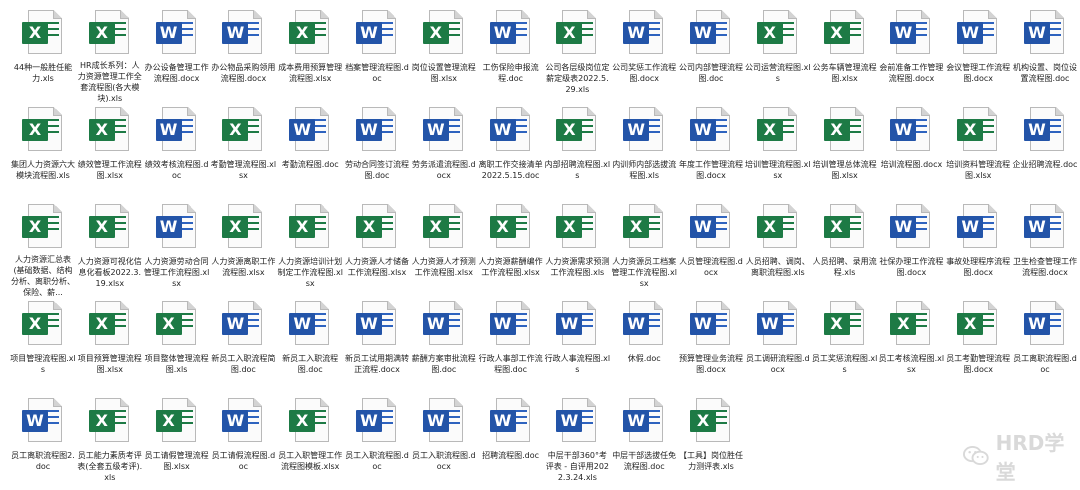  I want to click on file-item: W 人员管理流程图.docx, so click(711, 246).